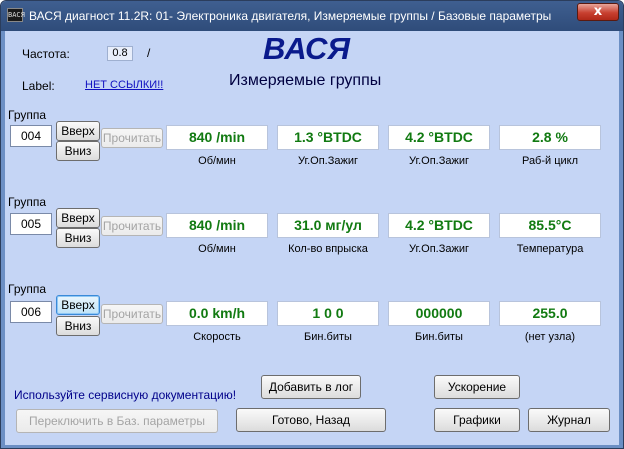 The height and width of the screenshot is (449, 624). What do you see at coordinates (124, 85) in the screenshot?
I see `label-link: НЕТ ССЫЛКИ!!` at bounding box center [124, 85].